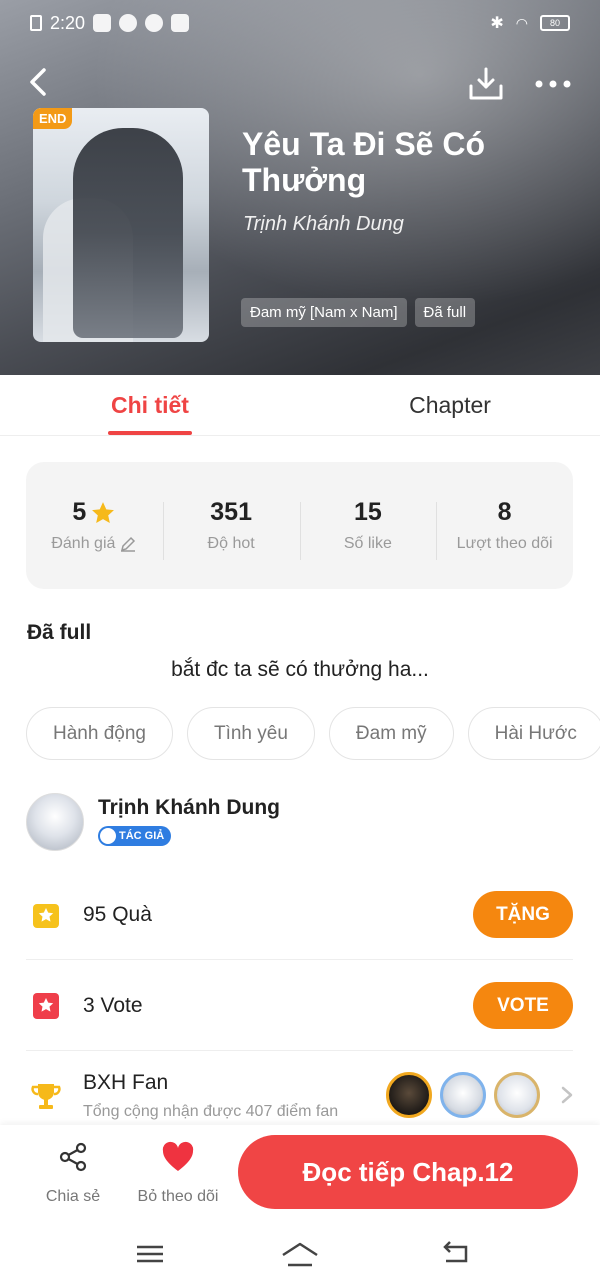 This screenshot has width=600, height=1287. I want to click on wifi-icon: ◠, so click(521, 22).